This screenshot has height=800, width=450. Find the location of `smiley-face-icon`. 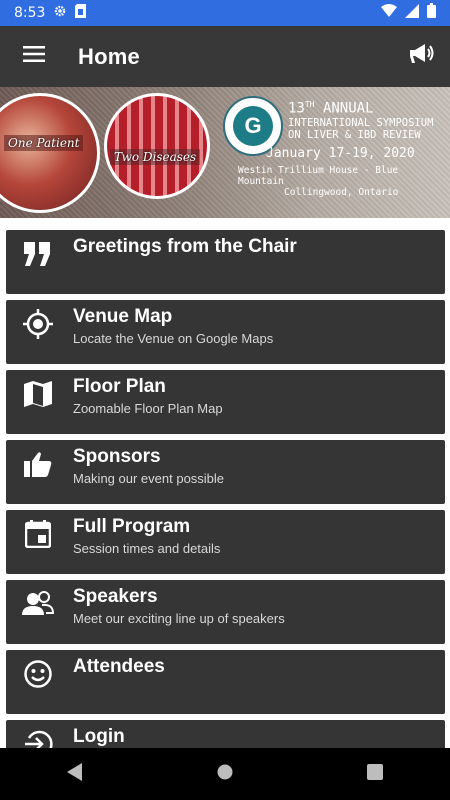

smiley-face-icon is located at coordinates (38, 674).